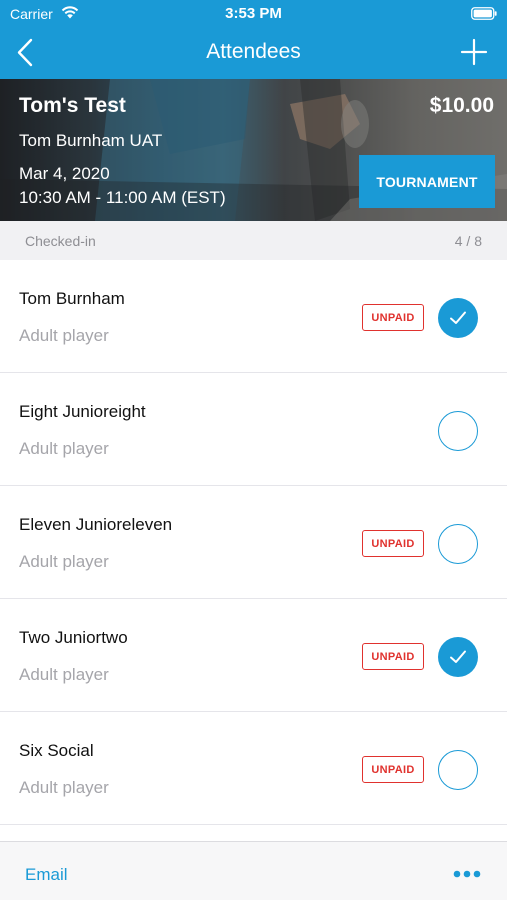 The image size is (507, 900). I want to click on attendee-row: Eleven Junioreleven Adult player UNPAID, so click(253, 542).